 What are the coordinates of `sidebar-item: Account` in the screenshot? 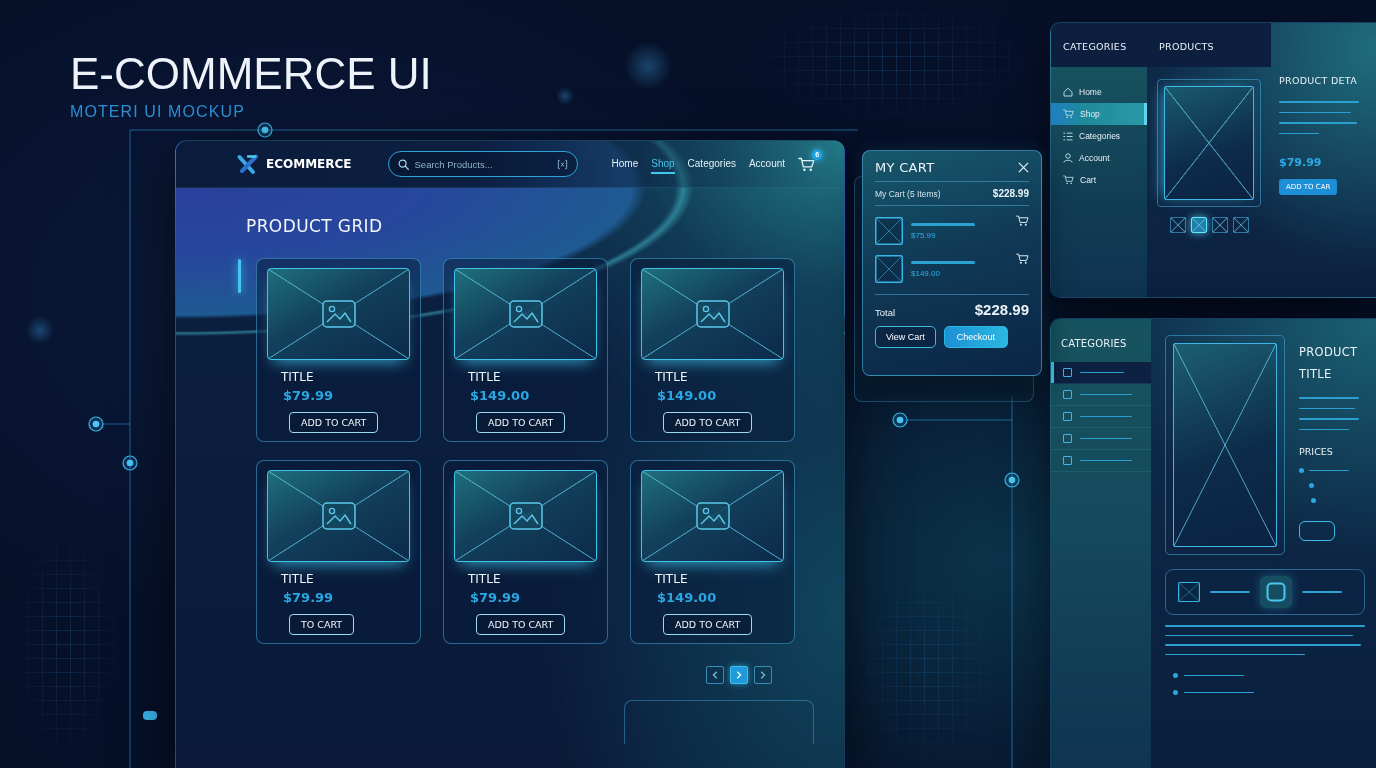 It's located at (1099, 158).